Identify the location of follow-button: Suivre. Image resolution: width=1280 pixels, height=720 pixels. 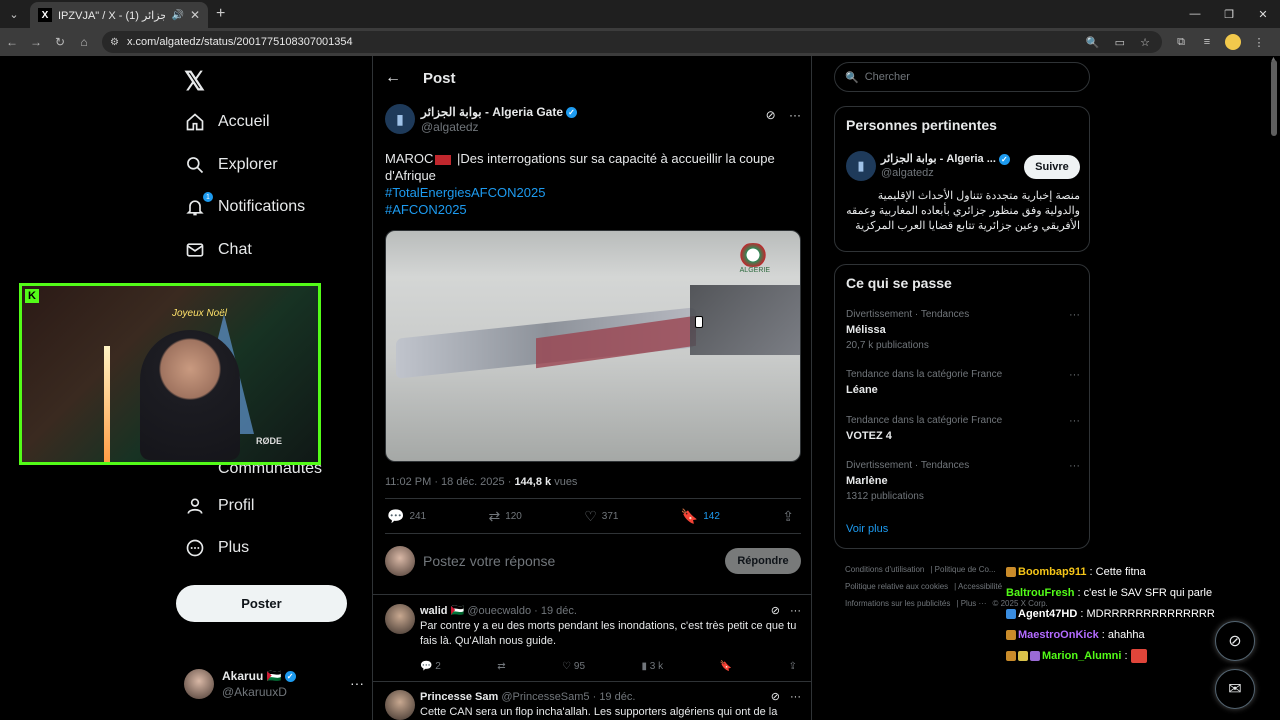
(1052, 167).